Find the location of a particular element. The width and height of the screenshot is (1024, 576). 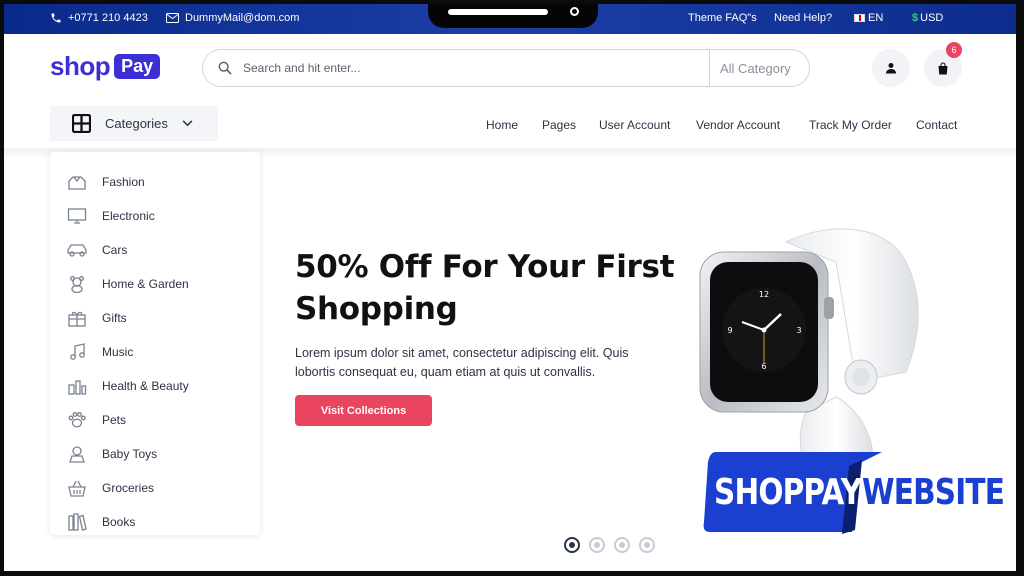

logo: shop Pay is located at coordinates (105, 66).